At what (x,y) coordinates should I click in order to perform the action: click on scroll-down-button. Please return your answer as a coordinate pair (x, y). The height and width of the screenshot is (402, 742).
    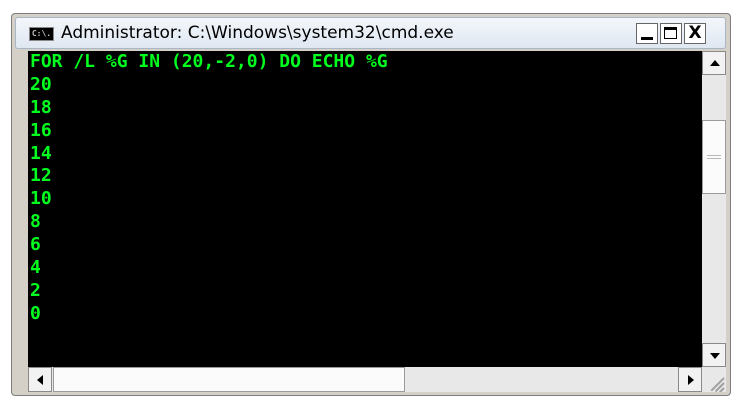
    Looking at the image, I should click on (714, 355).